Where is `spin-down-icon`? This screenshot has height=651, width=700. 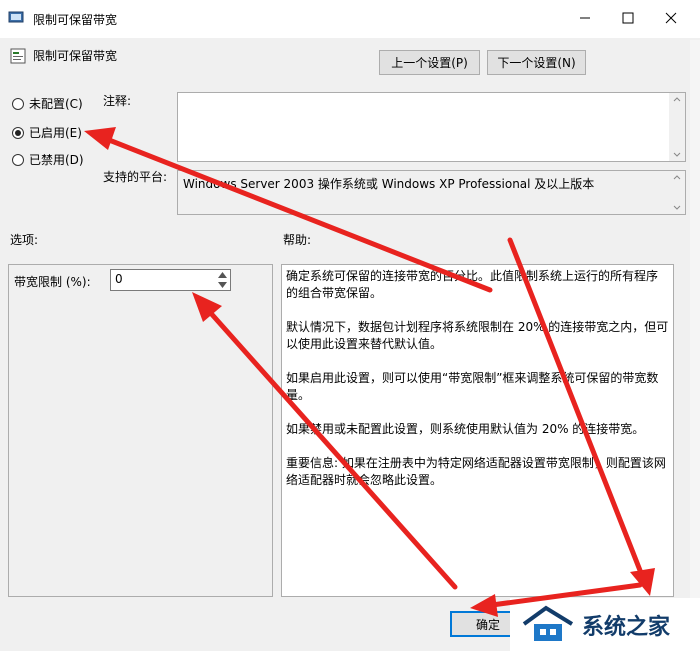 spin-down-icon is located at coordinates (222, 285).